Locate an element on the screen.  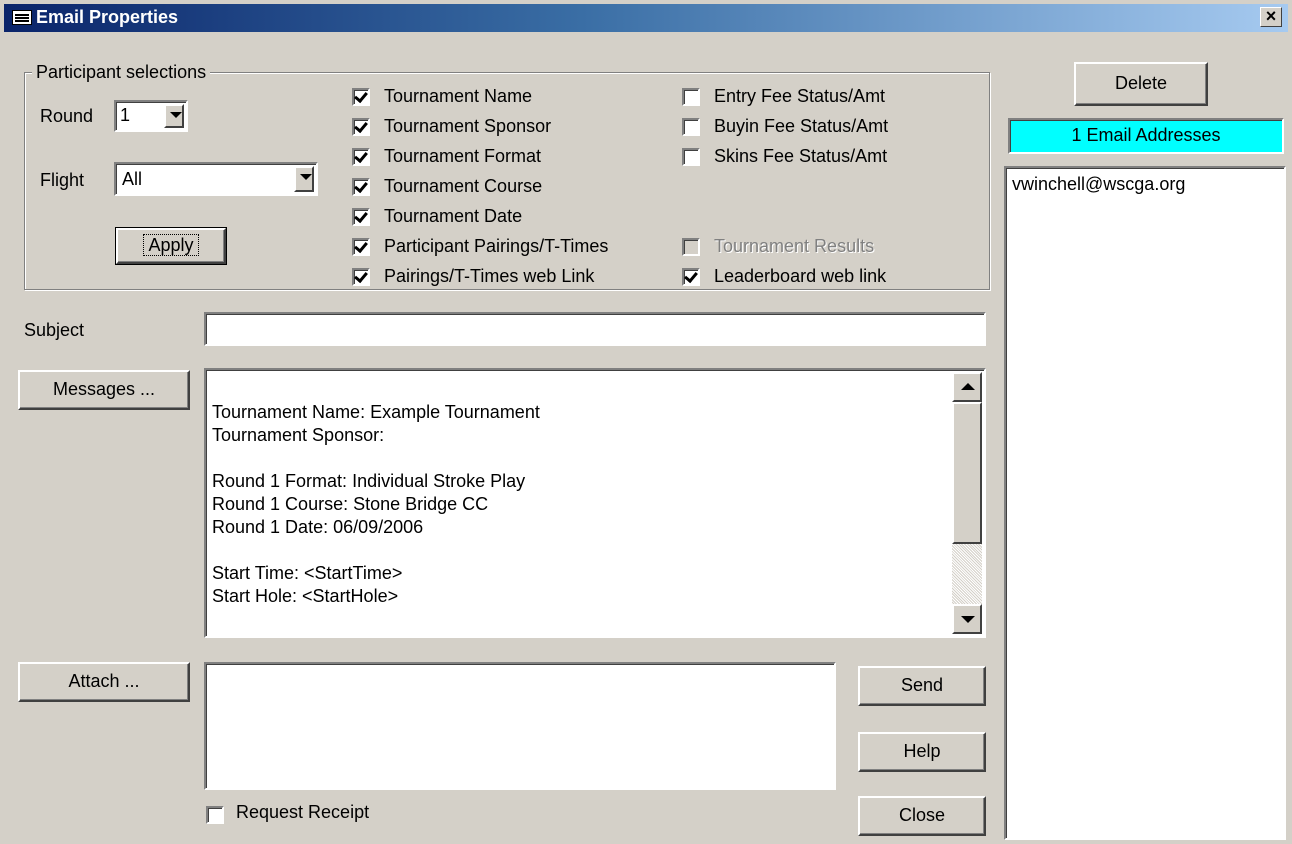
help-button: Help is located at coordinates (922, 752).